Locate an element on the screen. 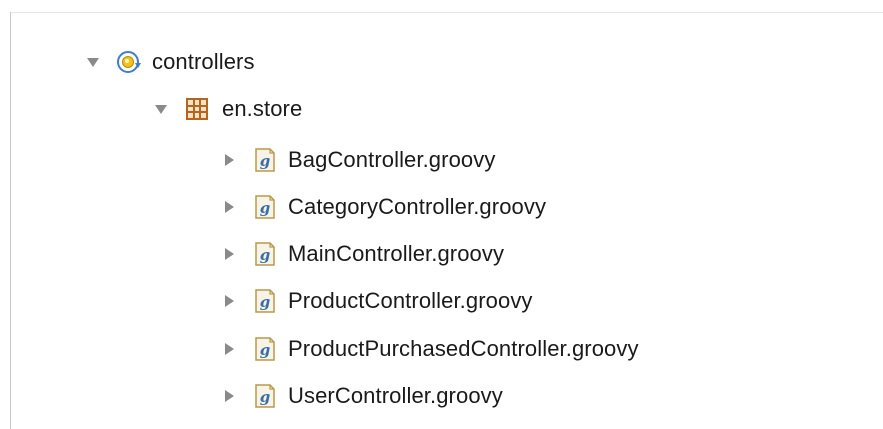 This screenshot has height=429, width=883. package-icon is located at coordinates (197, 109).